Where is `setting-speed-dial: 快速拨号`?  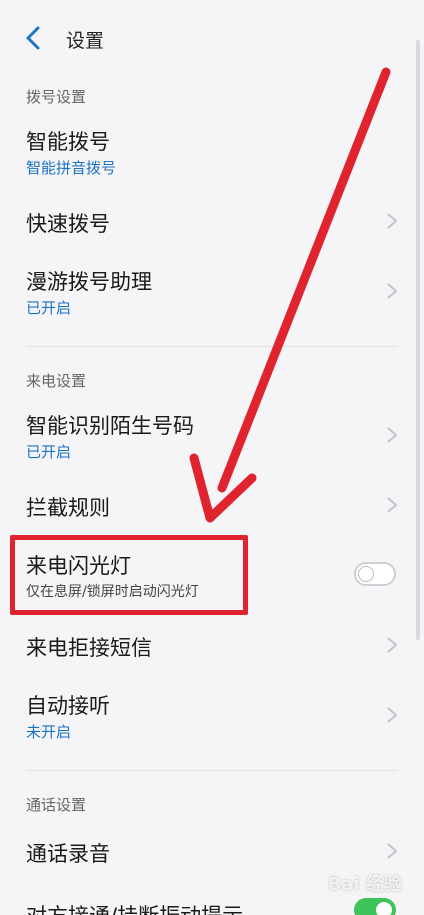
setting-speed-dial: 快速拨号 is located at coordinates (212, 220).